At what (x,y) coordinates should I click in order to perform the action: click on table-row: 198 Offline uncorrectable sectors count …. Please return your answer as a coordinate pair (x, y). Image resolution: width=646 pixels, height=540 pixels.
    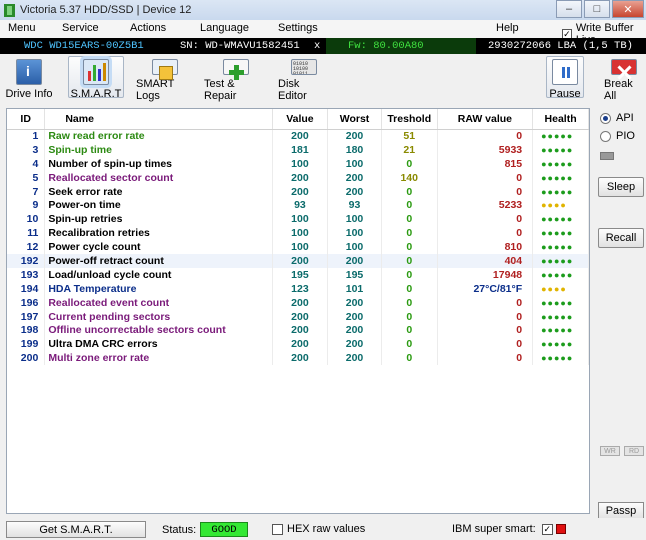
    Looking at the image, I should click on (298, 330).